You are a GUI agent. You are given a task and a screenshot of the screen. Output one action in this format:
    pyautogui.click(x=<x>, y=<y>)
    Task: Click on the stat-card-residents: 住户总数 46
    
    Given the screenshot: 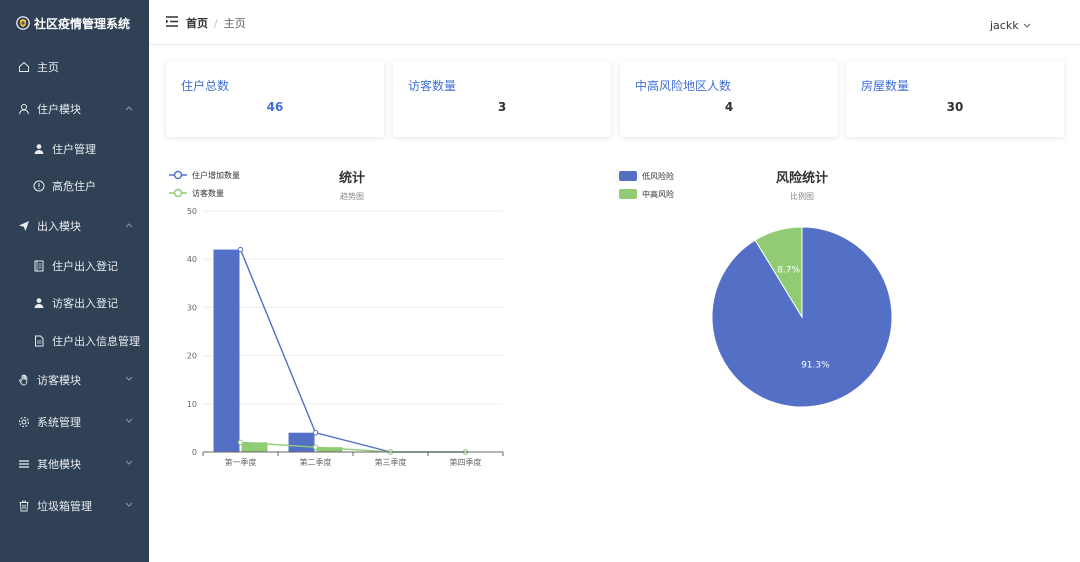 What is the action you would take?
    pyautogui.click(x=275, y=99)
    